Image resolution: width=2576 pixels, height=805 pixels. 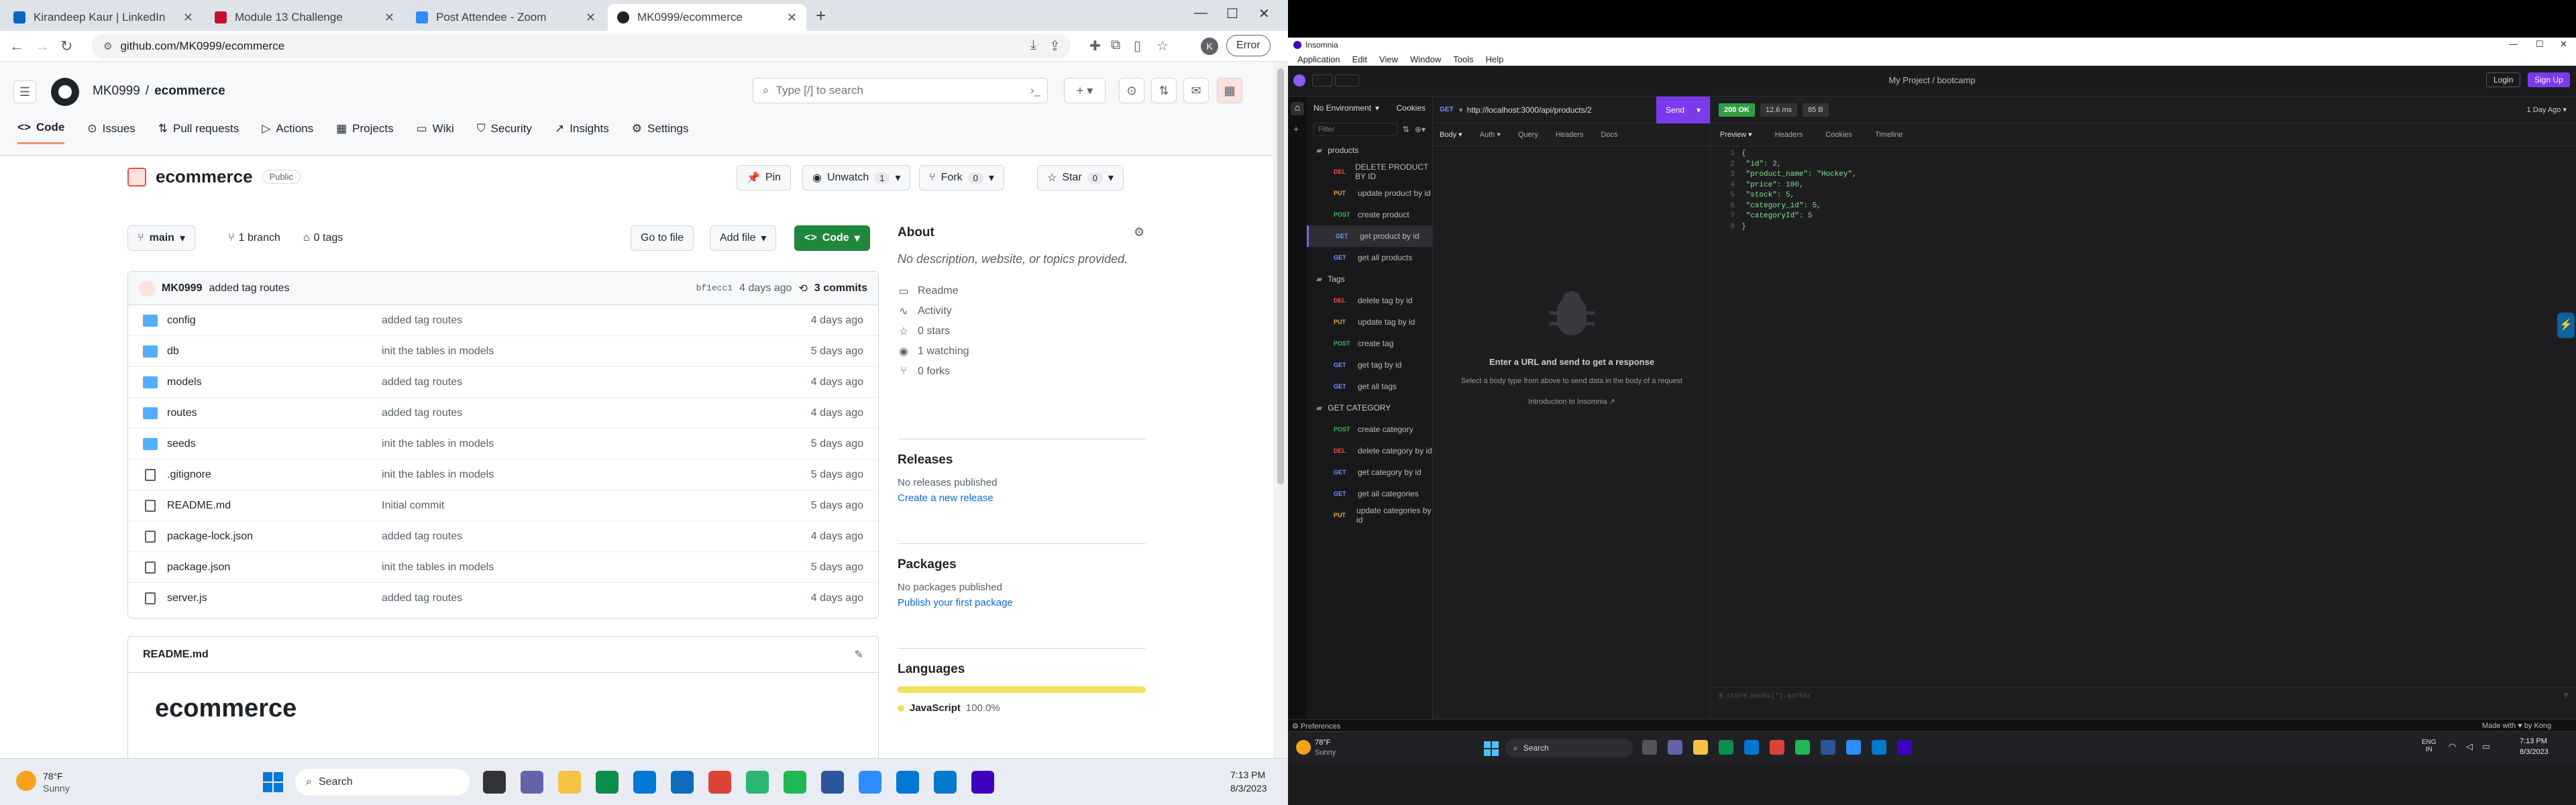 What do you see at coordinates (1280, 276) in the screenshot?
I see `scrollbar-thumb` at bounding box center [1280, 276].